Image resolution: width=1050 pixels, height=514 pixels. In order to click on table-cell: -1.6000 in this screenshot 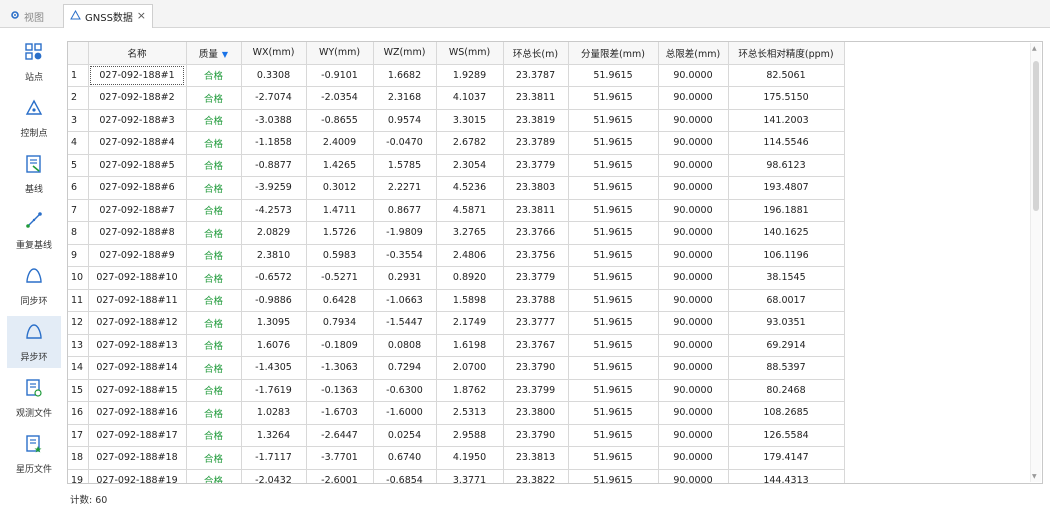, I will do `click(405, 413)`.